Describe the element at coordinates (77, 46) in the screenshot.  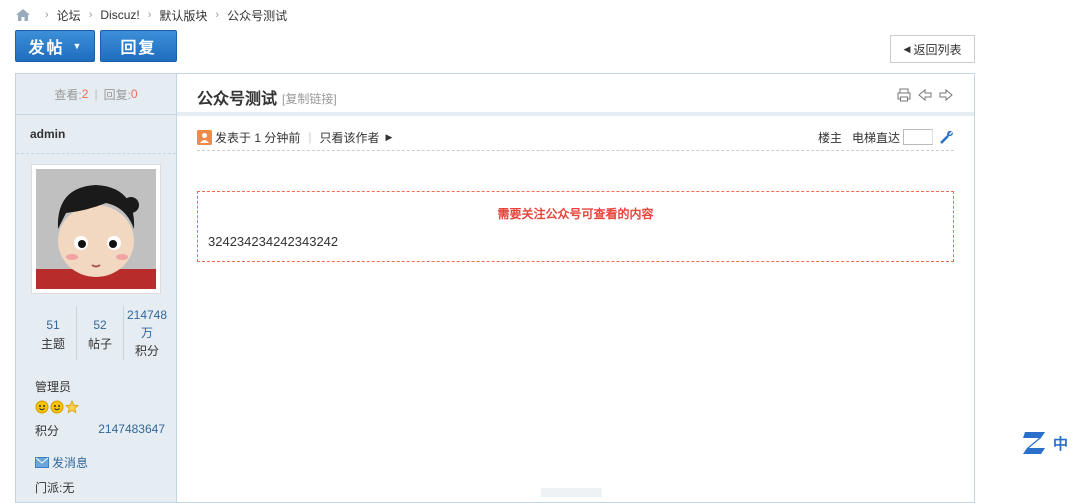
I see `caret-down-icon: ▼` at that location.